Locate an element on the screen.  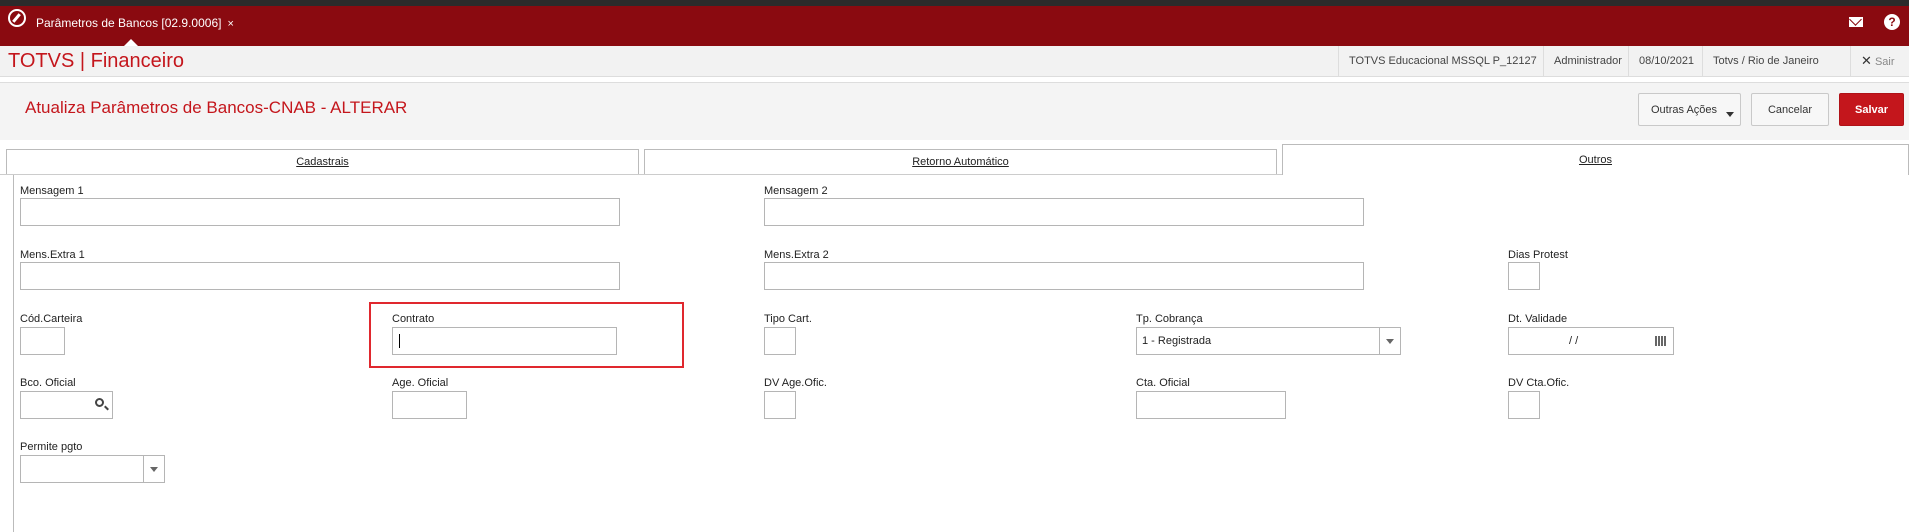
mensagem1-label: Mensagem 1 is located at coordinates (52, 191).